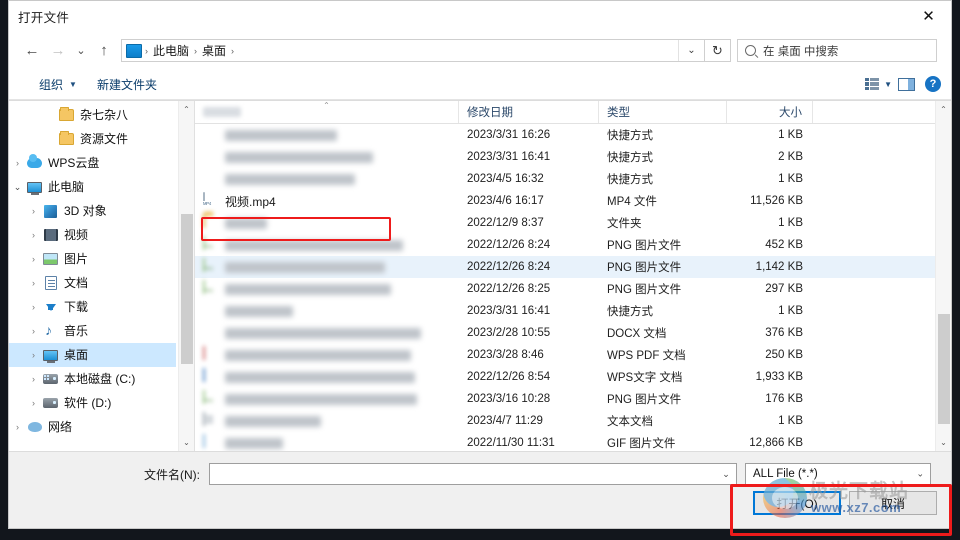 This screenshot has height=540, width=960. Describe the element at coordinates (92, 139) in the screenshot. I see `sidebar-item-1: 资源文件` at that location.